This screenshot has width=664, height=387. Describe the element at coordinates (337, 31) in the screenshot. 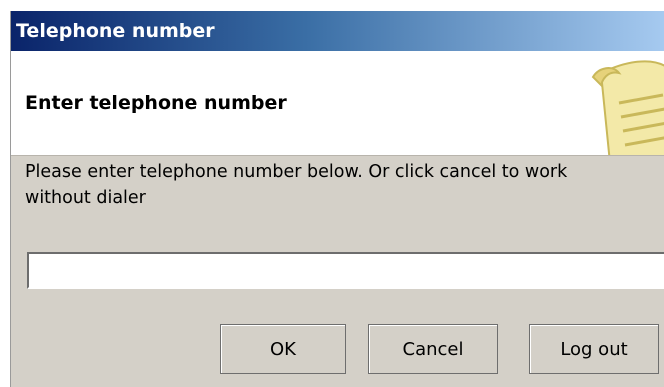

I see `dialog-title-bar: Telephone number` at that location.